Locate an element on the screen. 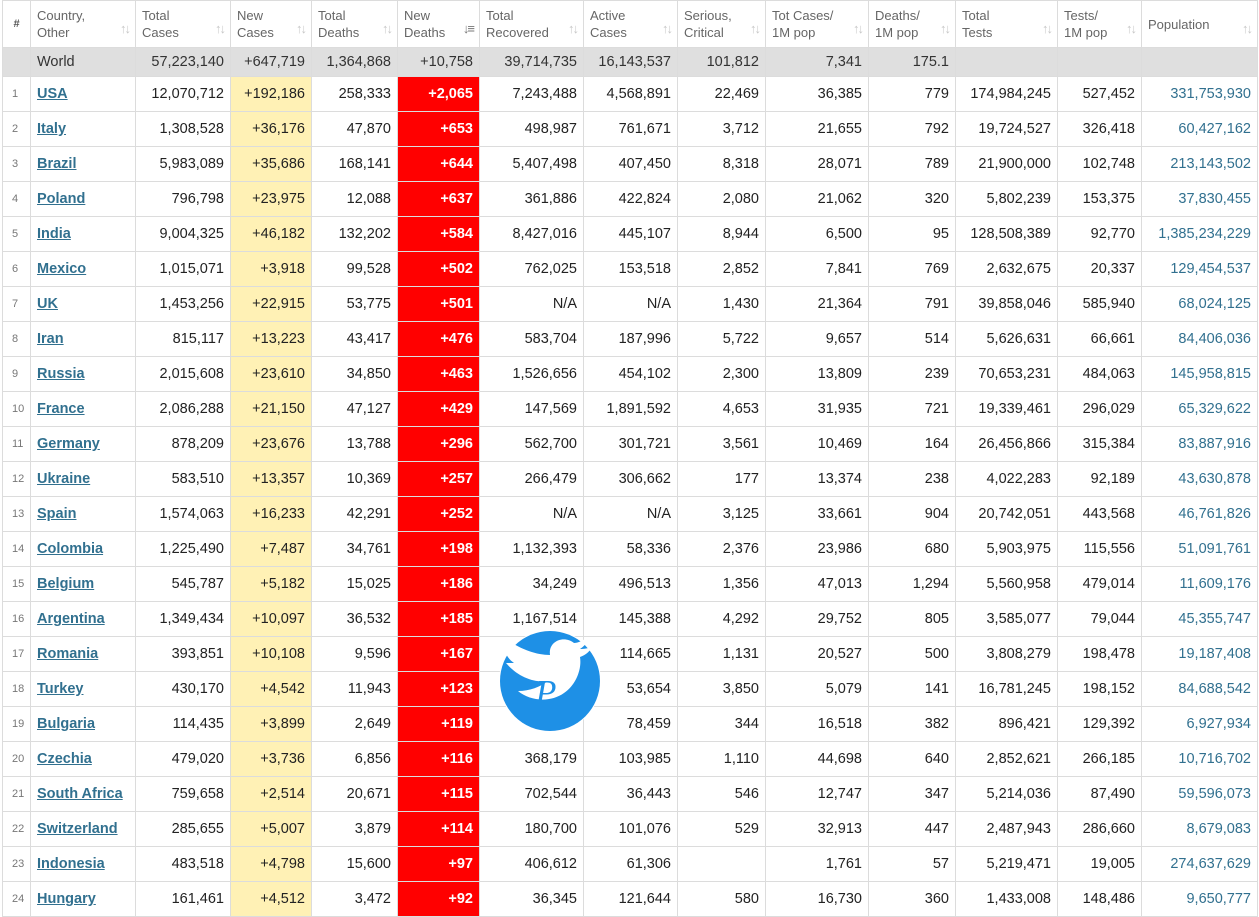  cell-serious: 177 is located at coordinates (721, 479).